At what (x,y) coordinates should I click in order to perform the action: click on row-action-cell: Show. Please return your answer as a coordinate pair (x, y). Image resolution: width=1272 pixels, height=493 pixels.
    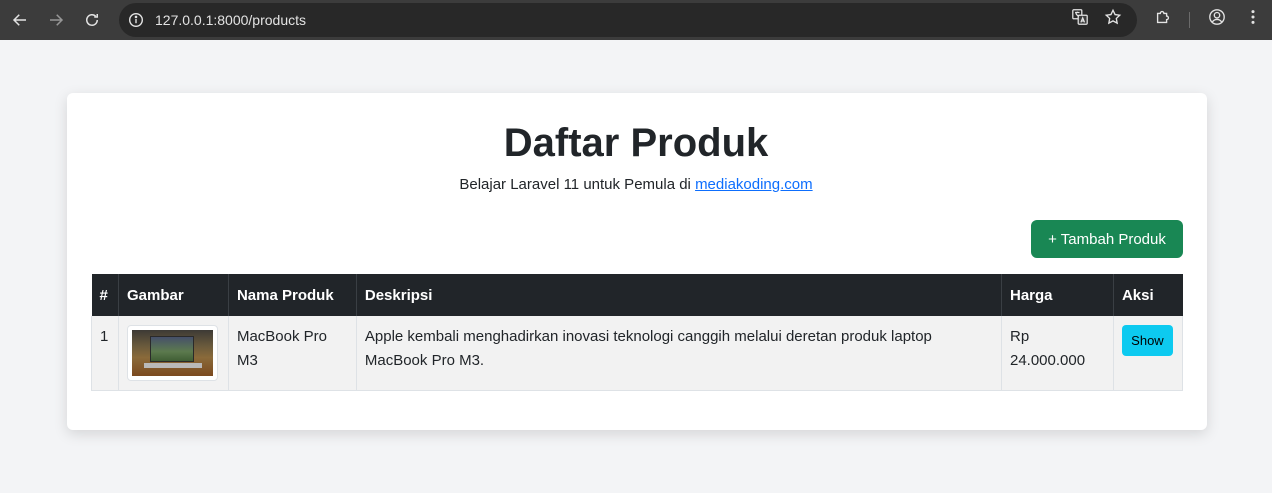
    Looking at the image, I should click on (1148, 353).